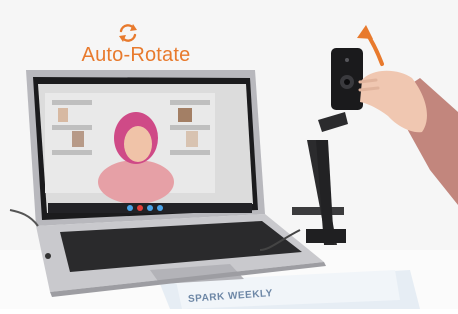  What do you see at coordinates (138, 144) in the screenshot?
I see `person-face` at bounding box center [138, 144].